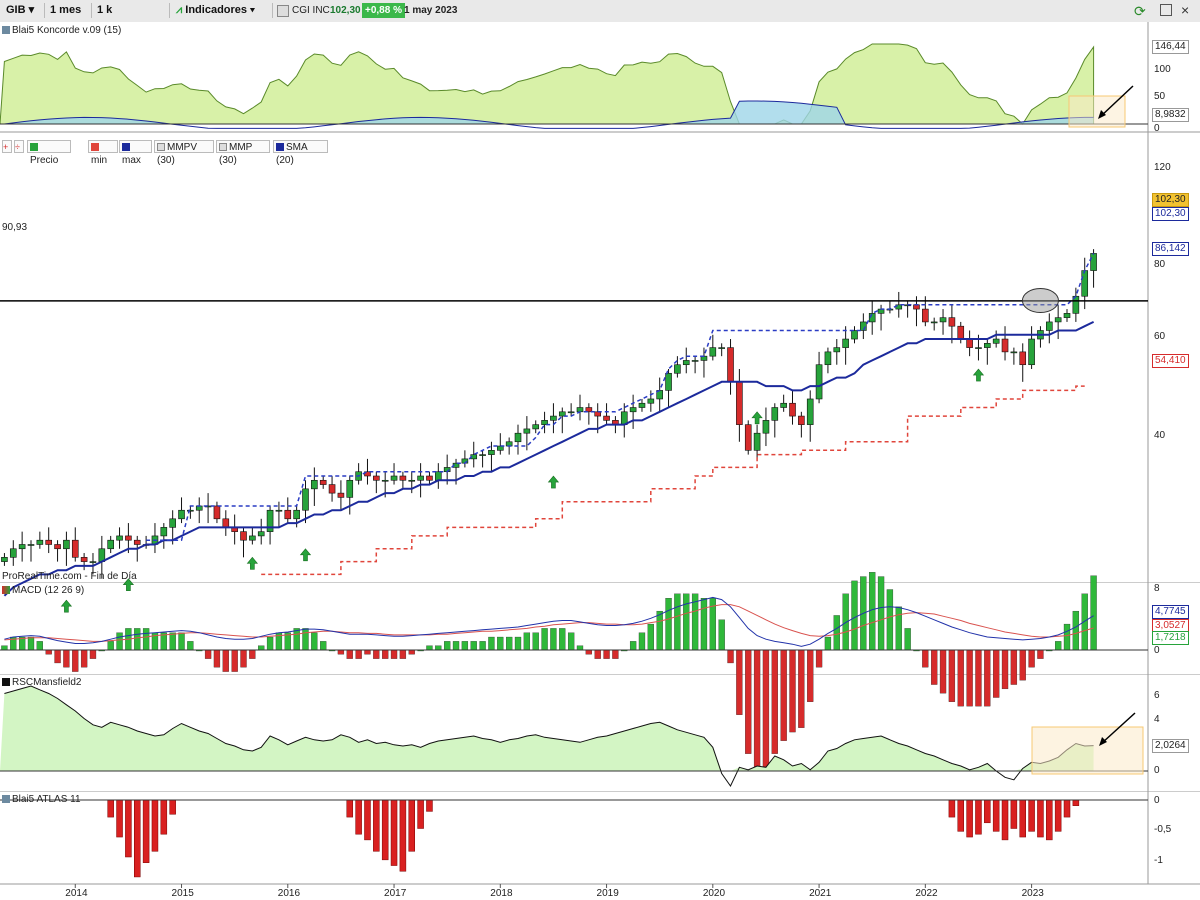 This screenshot has width=1200, height=900. What do you see at coordinates (1160, 96) in the screenshot?
I see `koncorde-tick: 50` at bounding box center [1160, 96].